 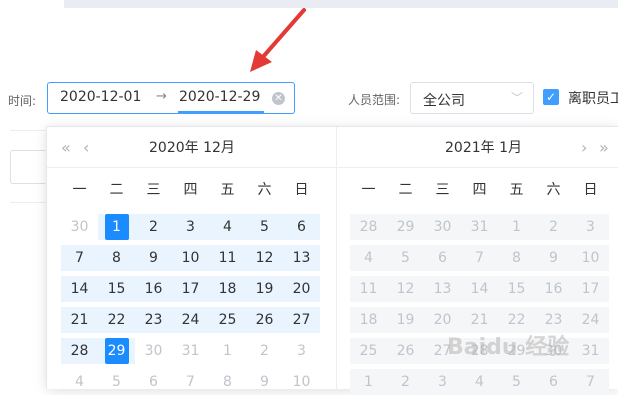 I want to click on next-year-icon: », so click(x=604, y=147).